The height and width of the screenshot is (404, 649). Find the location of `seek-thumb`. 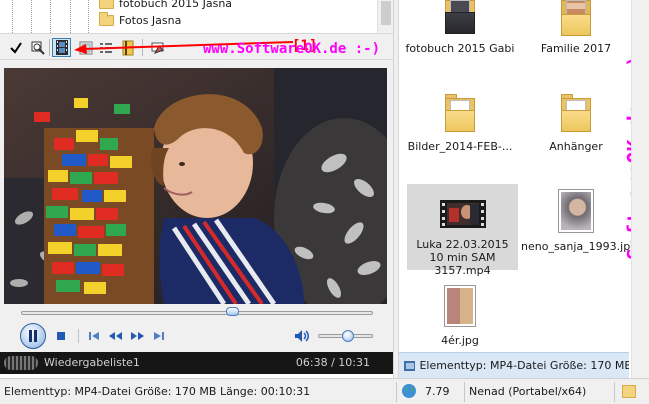

seek-thumb is located at coordinates (232, 311).